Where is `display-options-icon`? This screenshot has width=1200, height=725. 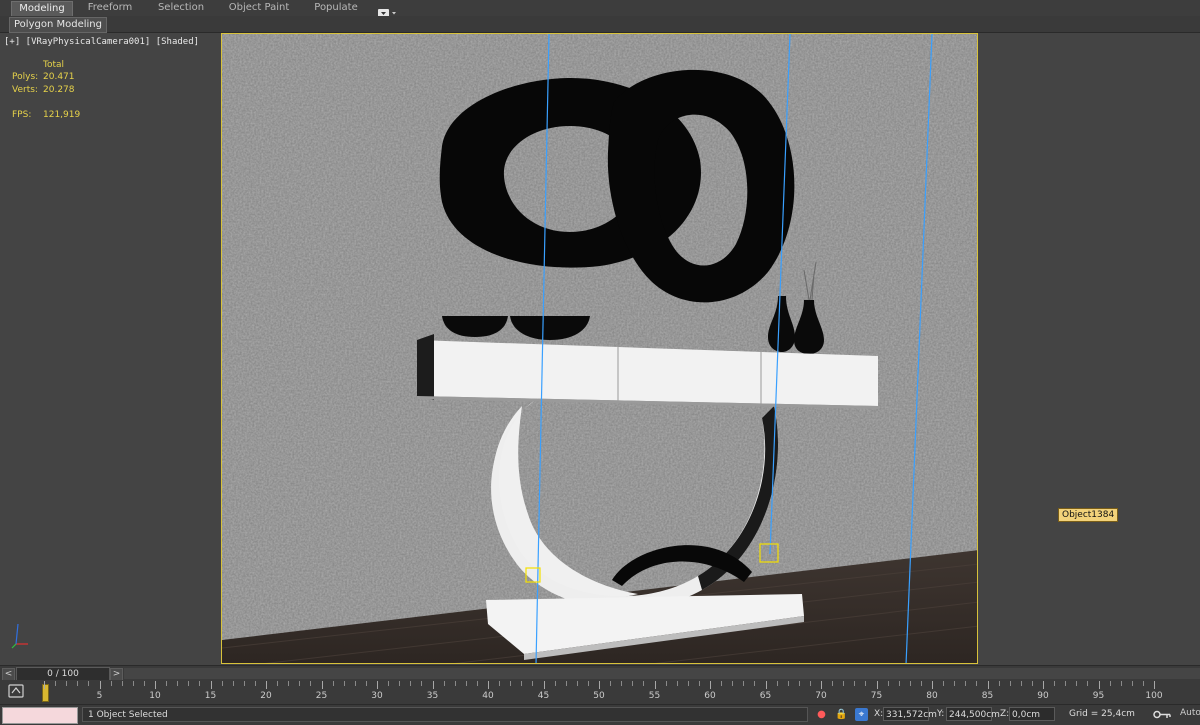 display-options-icon is located at coordinates (388, 10).